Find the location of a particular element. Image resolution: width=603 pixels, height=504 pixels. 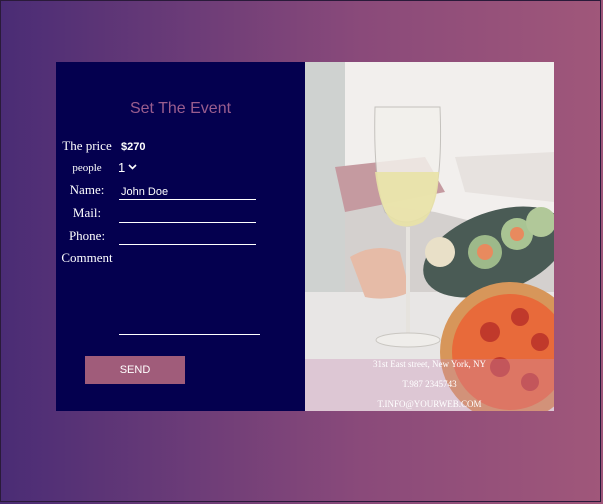

comment-label: Comment is located at coordinates (87, 257).